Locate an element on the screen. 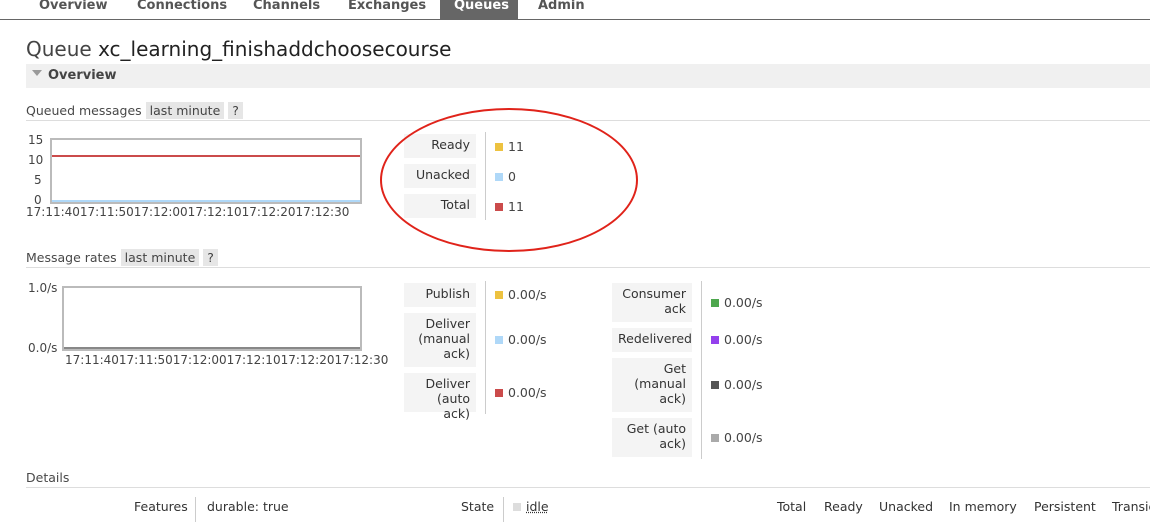  legend-value-deliver-manual: 0.00/s is located at coordinates (521, 339).